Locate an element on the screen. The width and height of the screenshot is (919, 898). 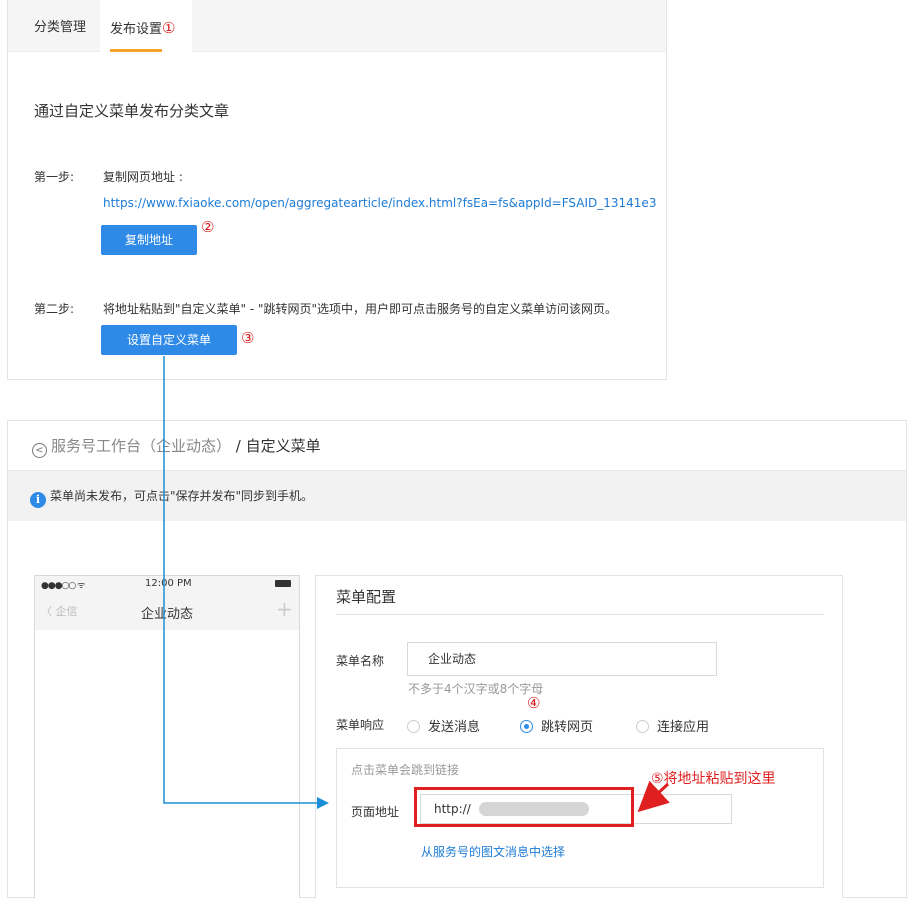
divider is located at coordinates (580, 614).